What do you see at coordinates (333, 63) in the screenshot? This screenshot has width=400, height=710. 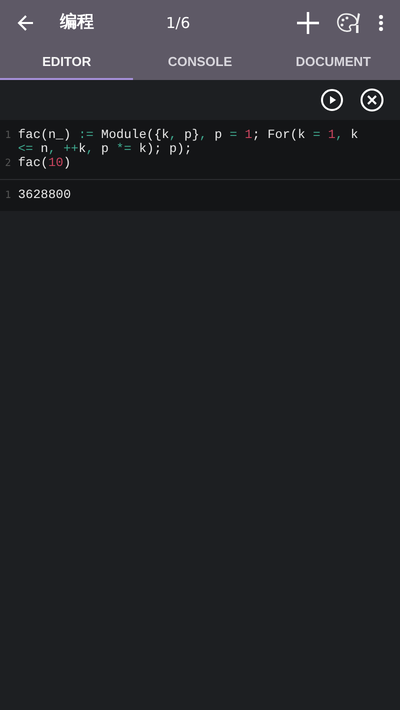 I see `tab: DOCUMENT` at bounding box center [333, 63].